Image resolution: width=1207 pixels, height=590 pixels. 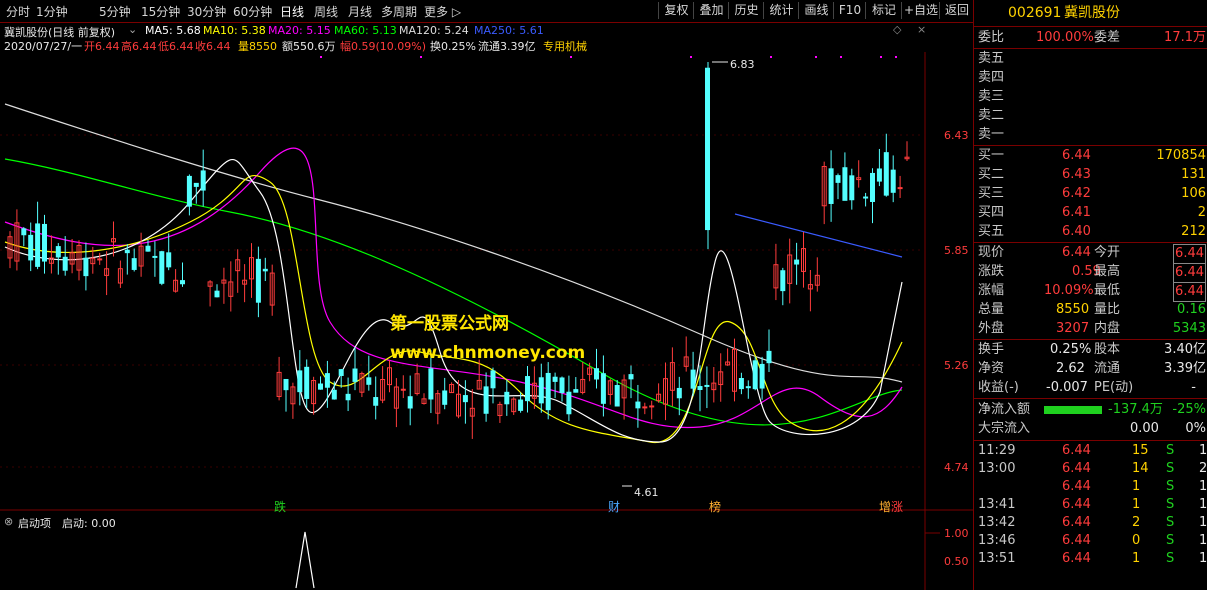 I want to click on indicator-close-icon: ⊗, so click(x=8, y=521).